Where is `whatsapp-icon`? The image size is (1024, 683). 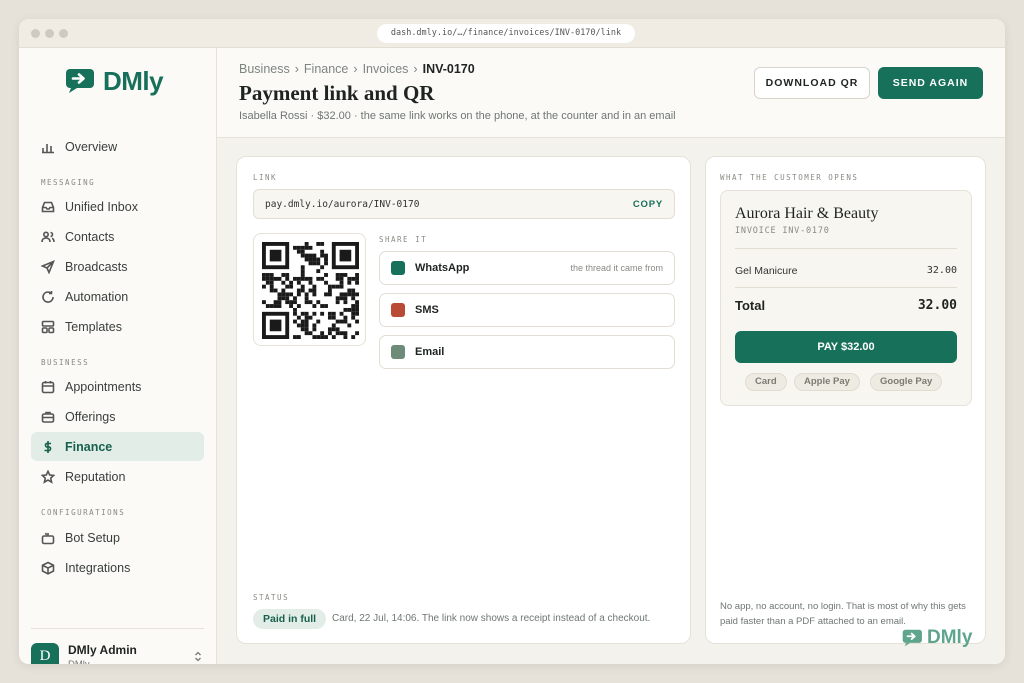 whatsapp-icon is located at coordinates (398, 268).